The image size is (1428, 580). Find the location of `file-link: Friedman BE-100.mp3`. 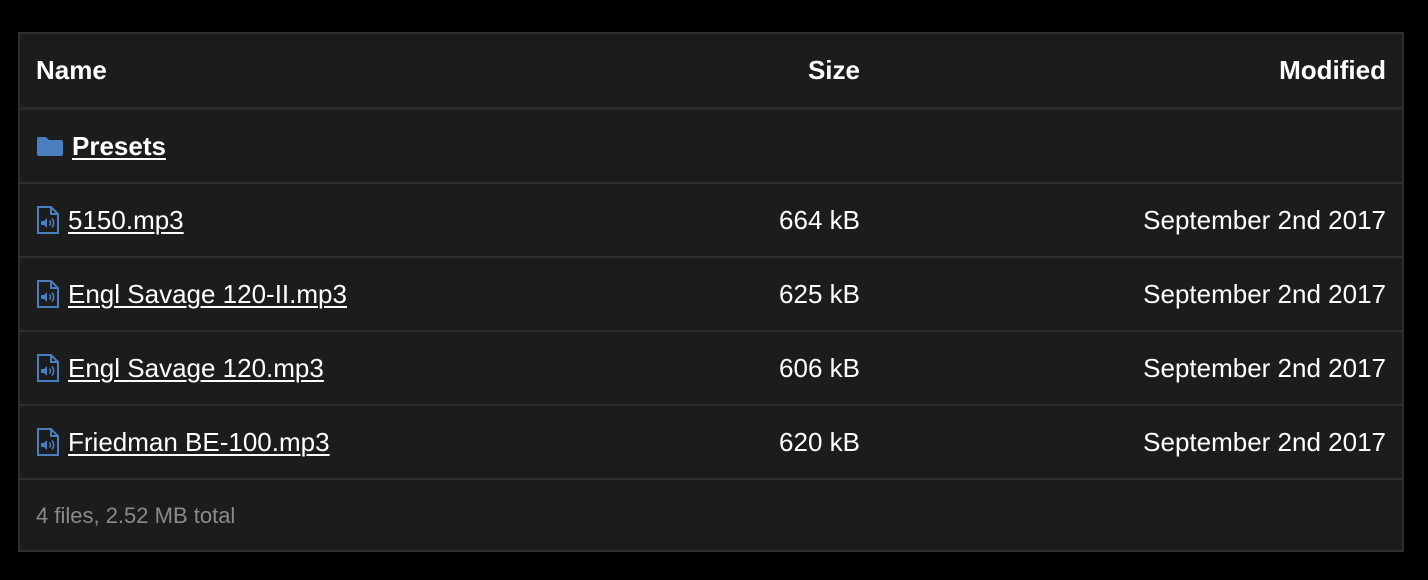

file-link: Friedman BE-100.mp3 is located at coordinates (199, 442).